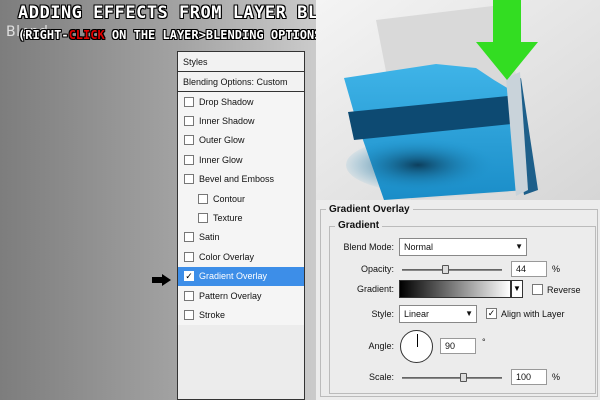 This screenshot has height=400, width=600. I want to click on scale-unit: %, so click(556, 377).